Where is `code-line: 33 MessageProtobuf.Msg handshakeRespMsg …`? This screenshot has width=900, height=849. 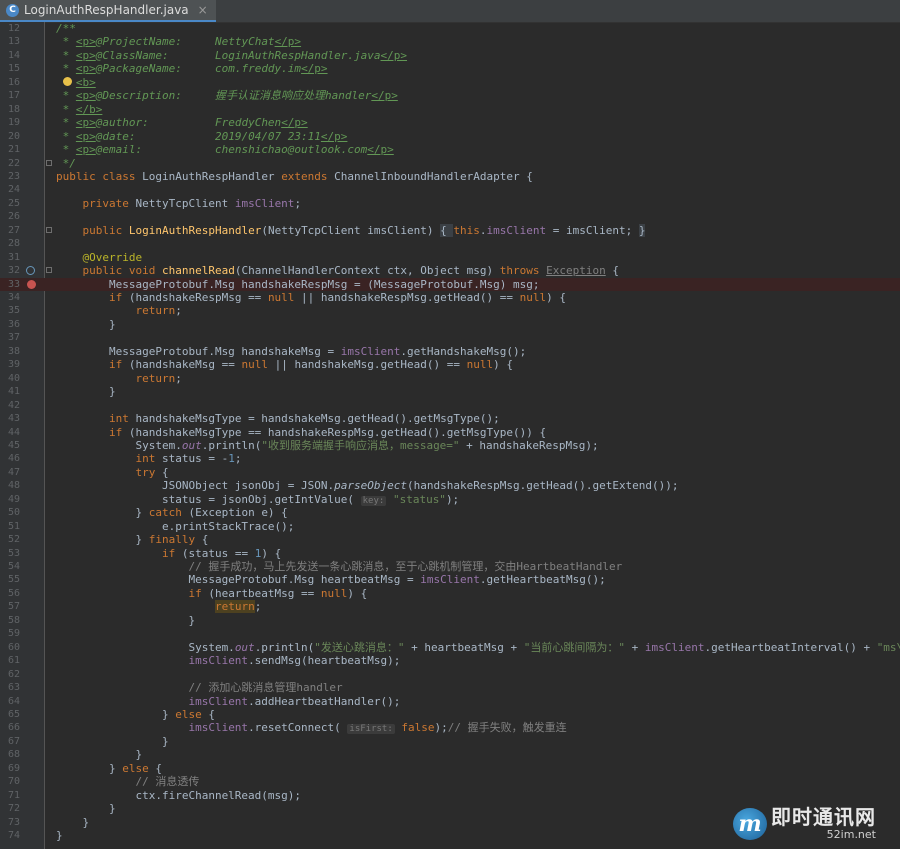 code-line: 33 MessageProtobuf.Msg handshakeRespMsg … is located at coordinates (450, 284).